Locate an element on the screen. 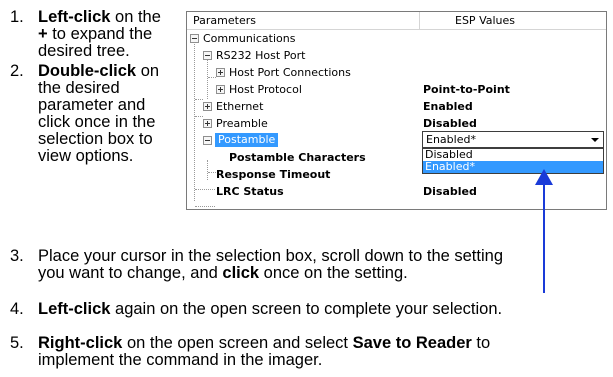 The height and width of the screenshot is (377, 613). tree-row-communications: Communications is located at coordinates (396, 38).